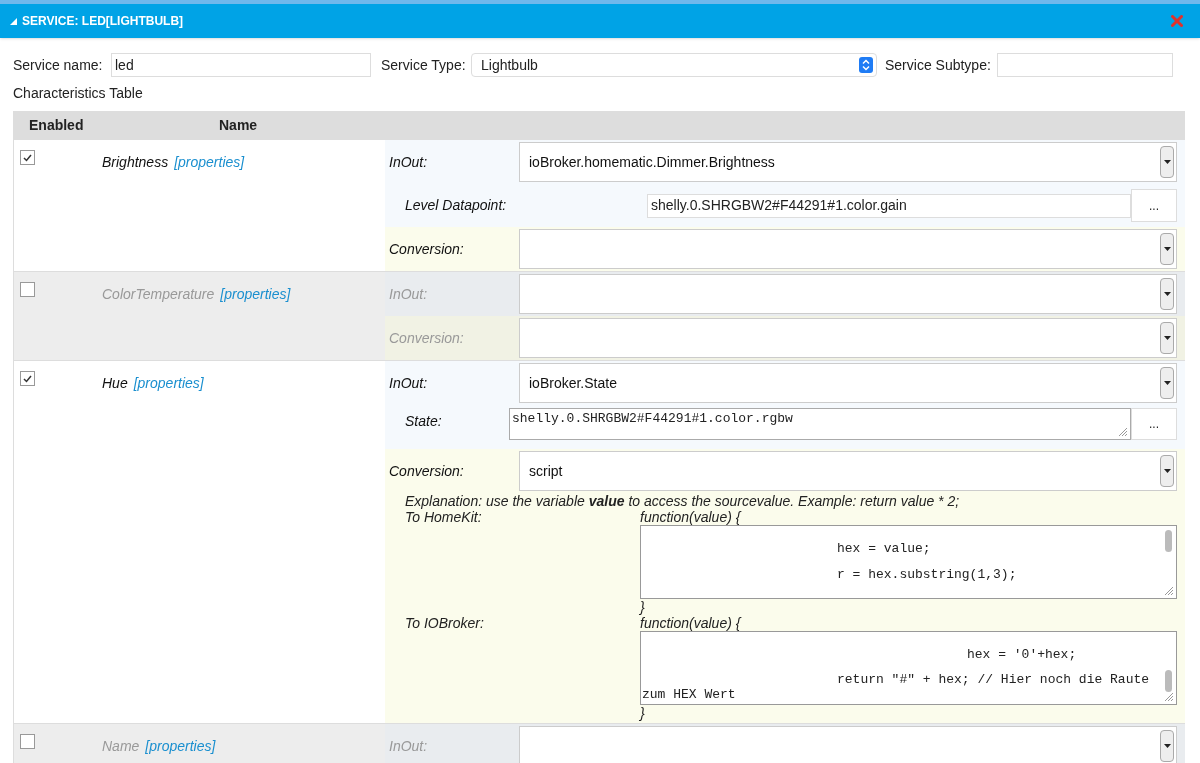  I want to click on column-header: Name, so click(238, 125).